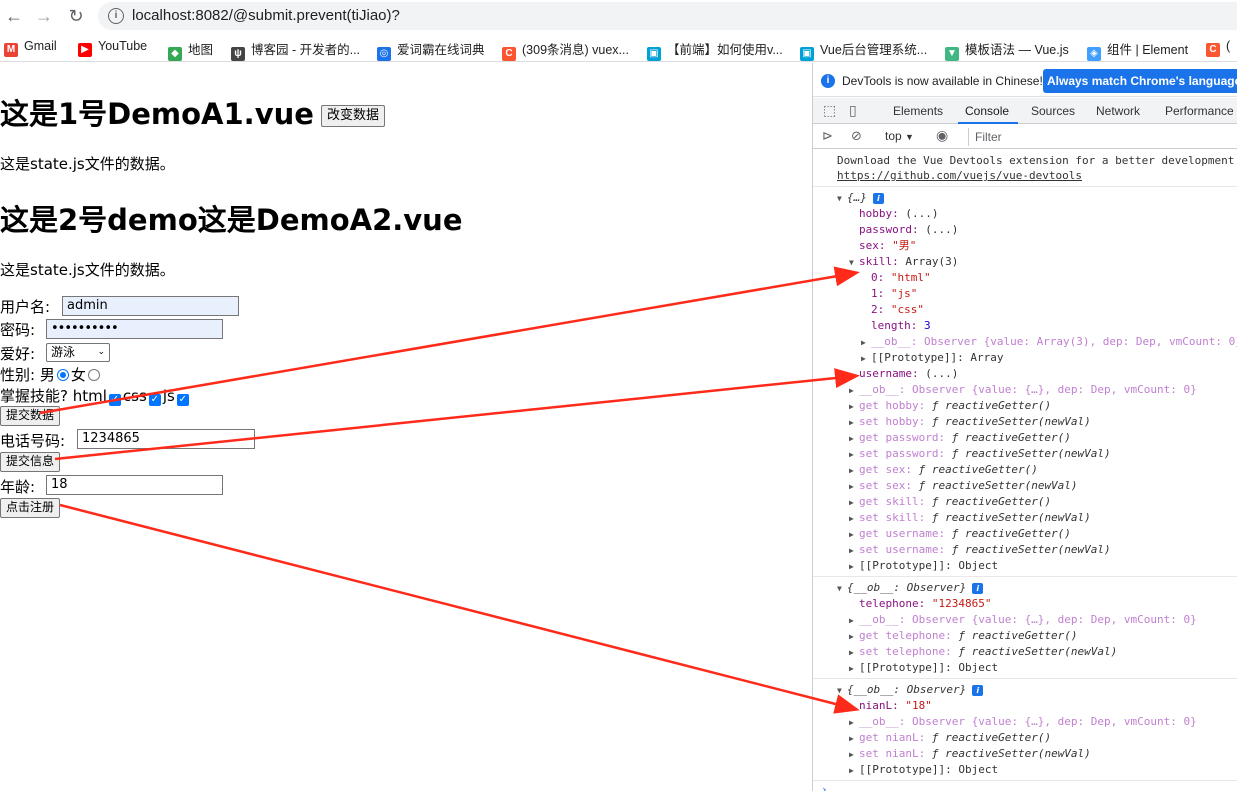 Image resolution: width=1237 pixels, height=791 pixels. What do you see at coordinates (114, 400) in the screenshot?
I see `skill-html-checkbox: ✓` at bounding box center [114, 400].